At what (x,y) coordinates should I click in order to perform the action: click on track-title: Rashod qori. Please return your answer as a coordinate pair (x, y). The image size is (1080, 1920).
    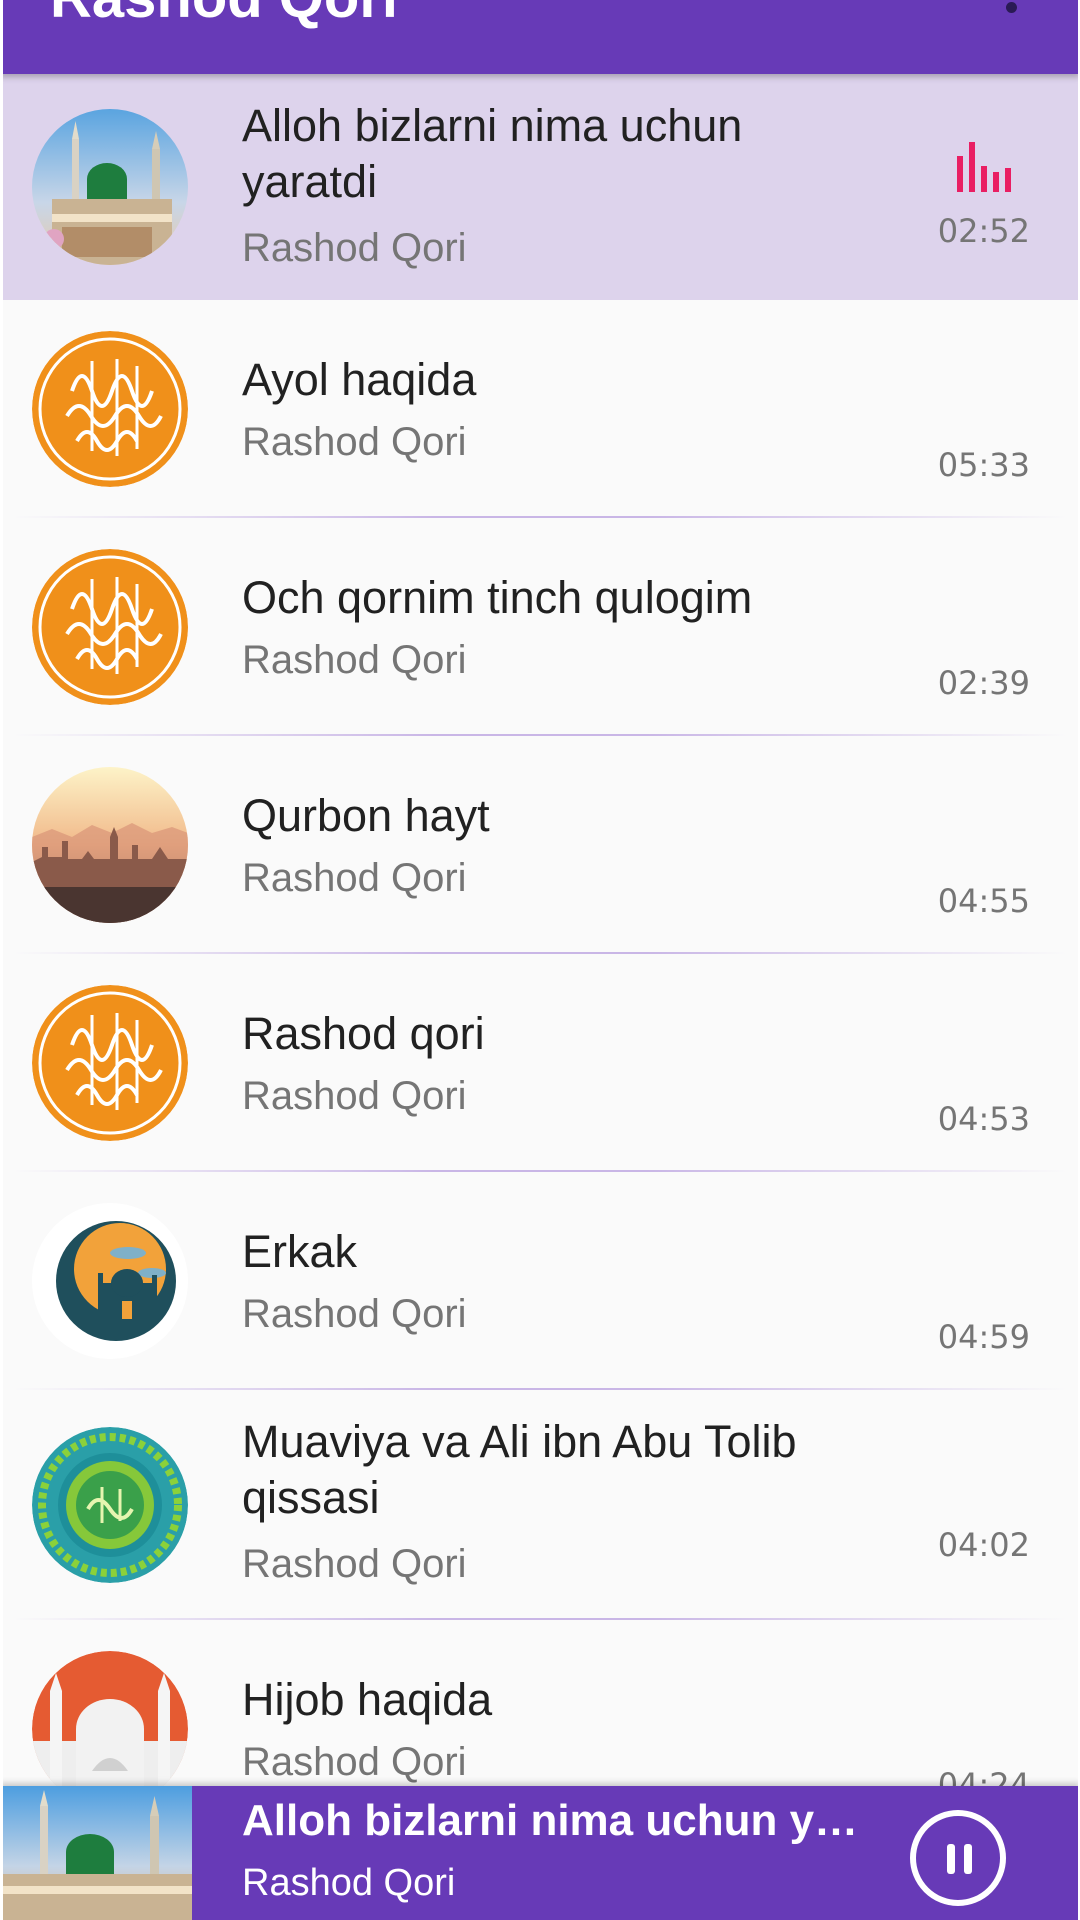
    Looking at the image, I should click on (363, 1033).